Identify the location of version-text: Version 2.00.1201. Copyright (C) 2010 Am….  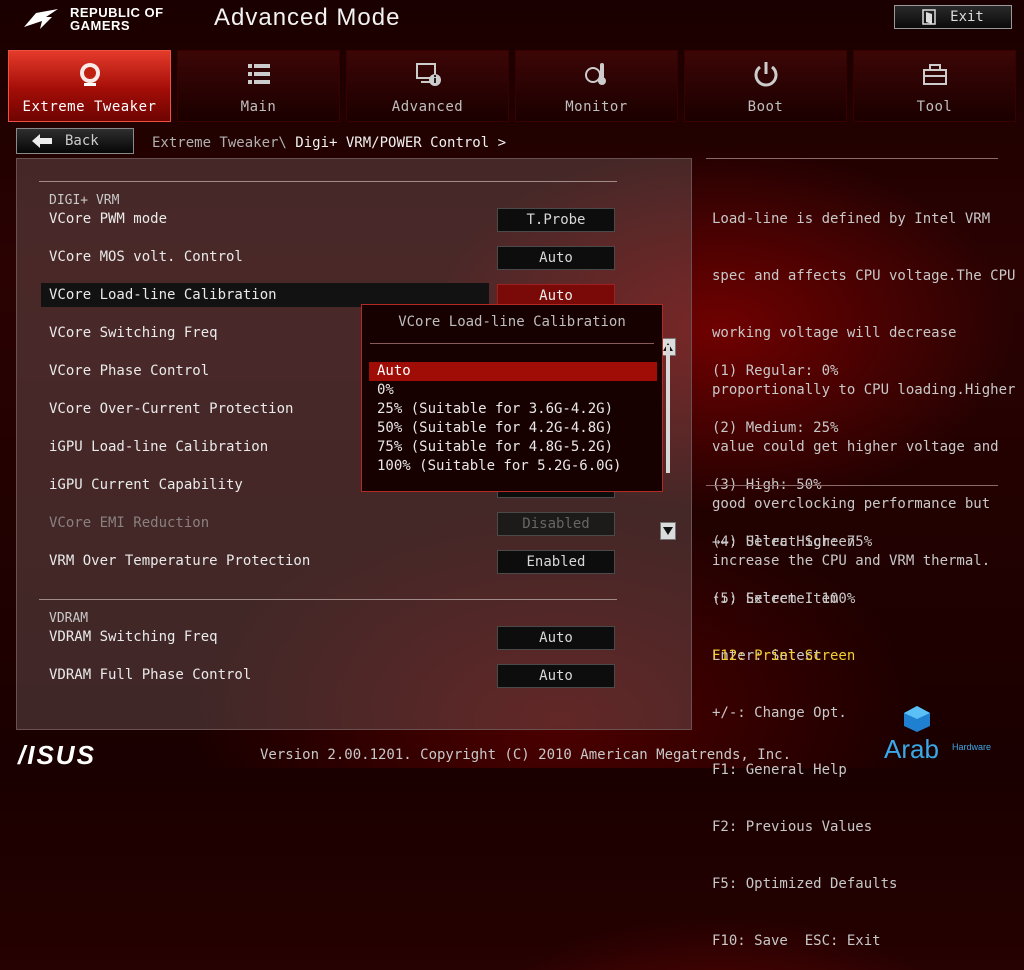
(526, 755).